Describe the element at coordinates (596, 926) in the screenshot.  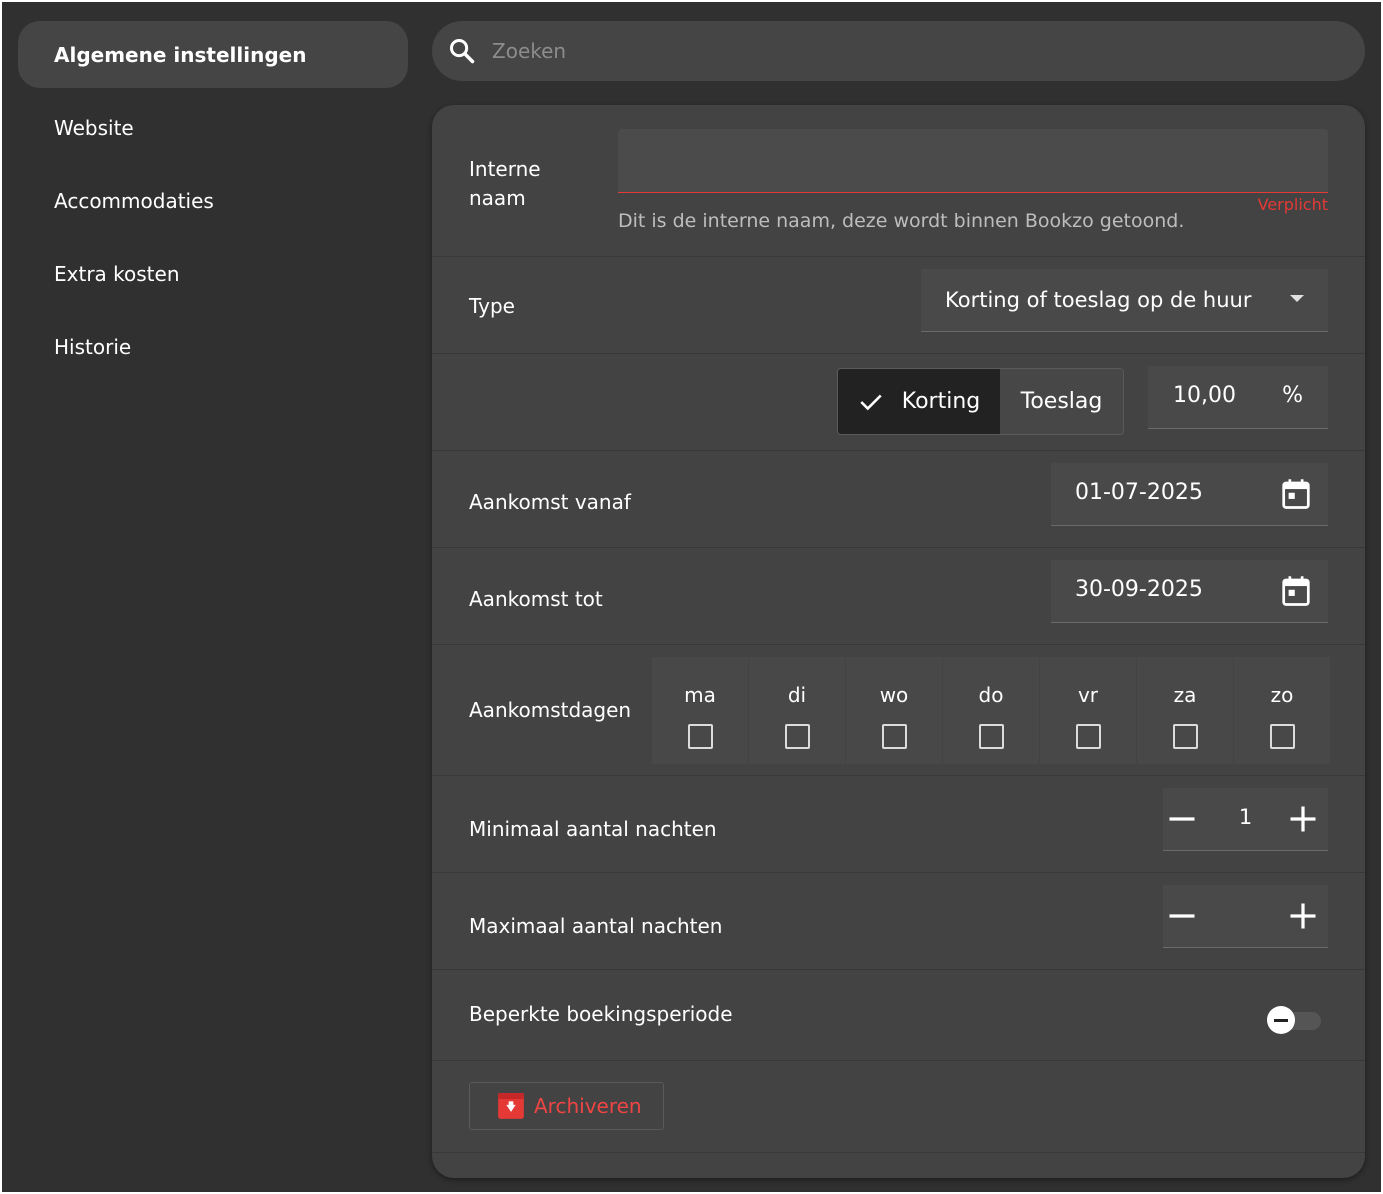
I see `max-nights-label: Maximaal aantal nachten` at that location.